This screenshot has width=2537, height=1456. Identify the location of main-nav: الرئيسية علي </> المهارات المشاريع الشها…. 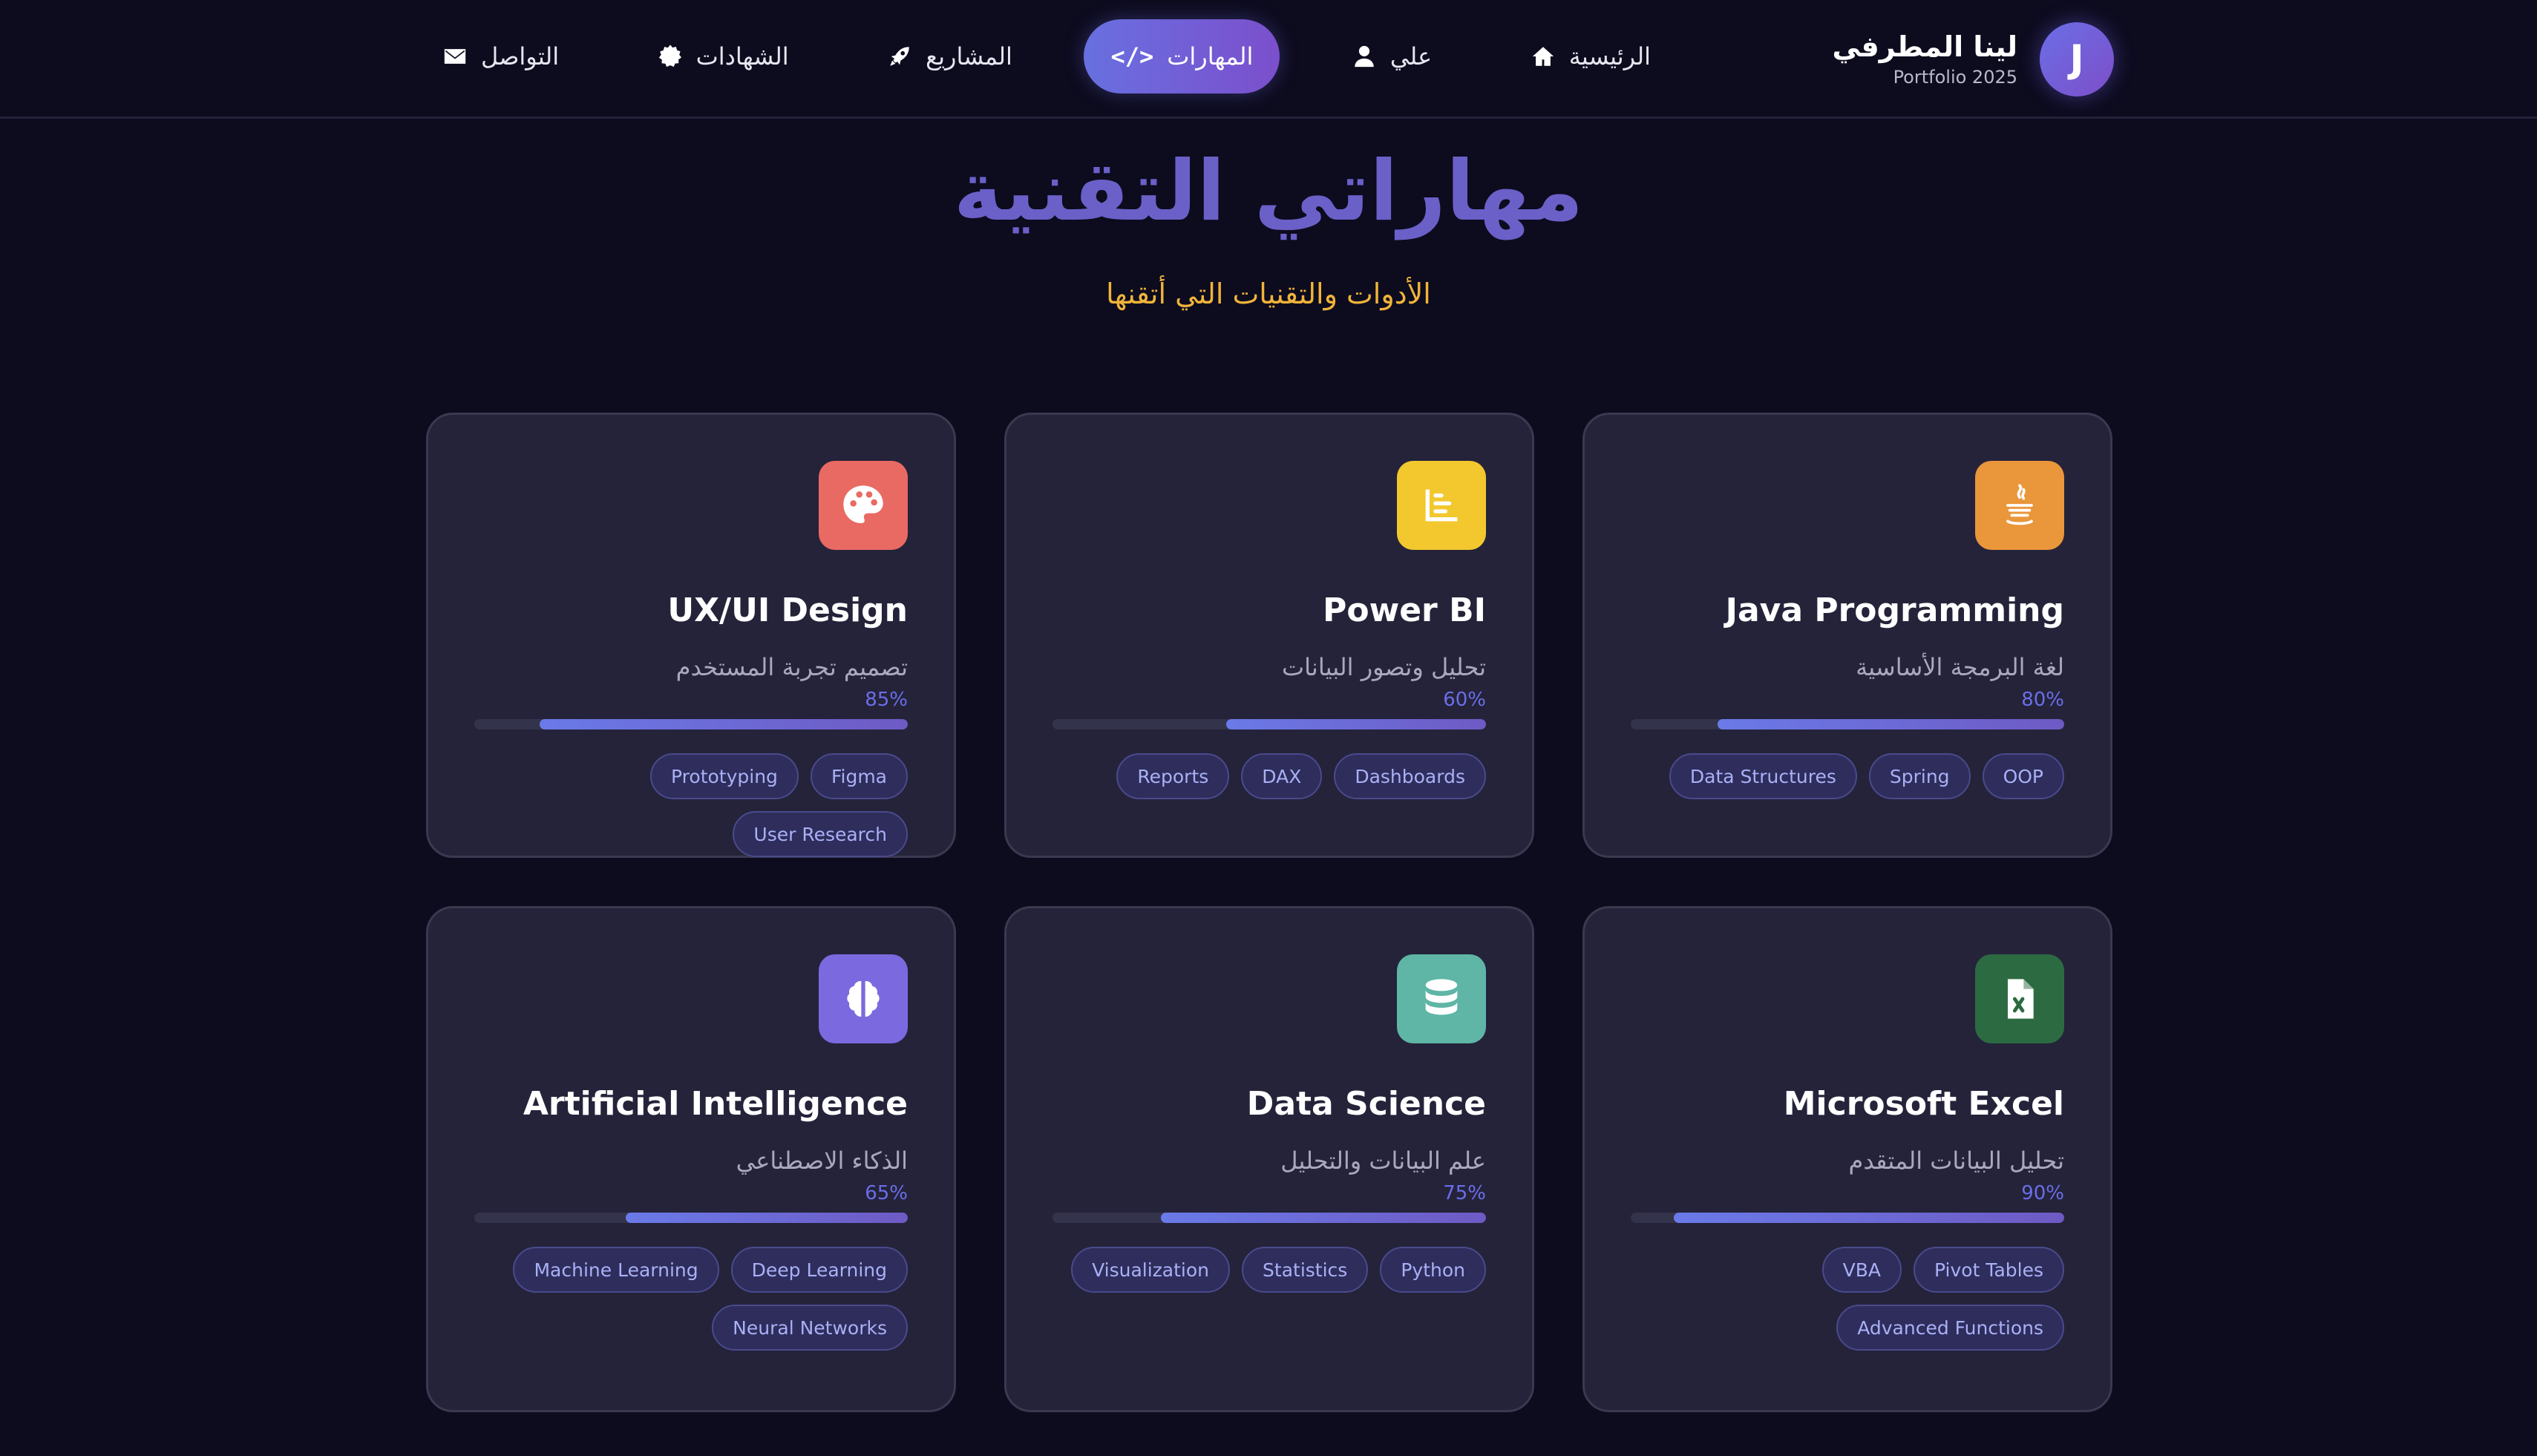
(1046, 57).